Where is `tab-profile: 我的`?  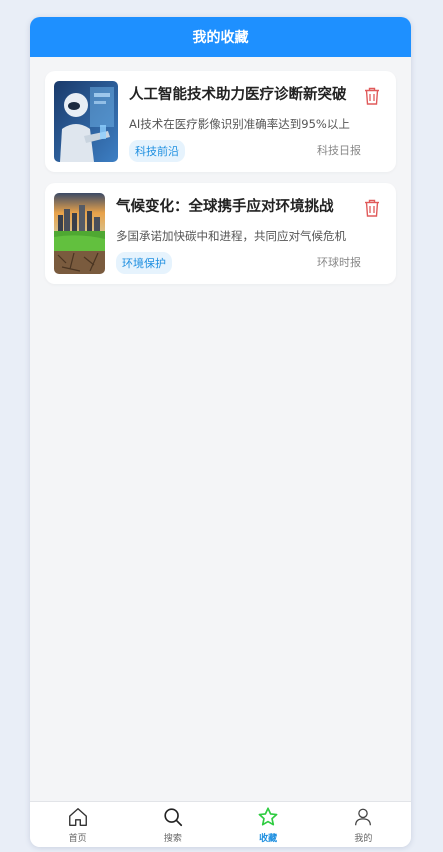 tab-profile: 我的 is located at coordinates (363, 824).